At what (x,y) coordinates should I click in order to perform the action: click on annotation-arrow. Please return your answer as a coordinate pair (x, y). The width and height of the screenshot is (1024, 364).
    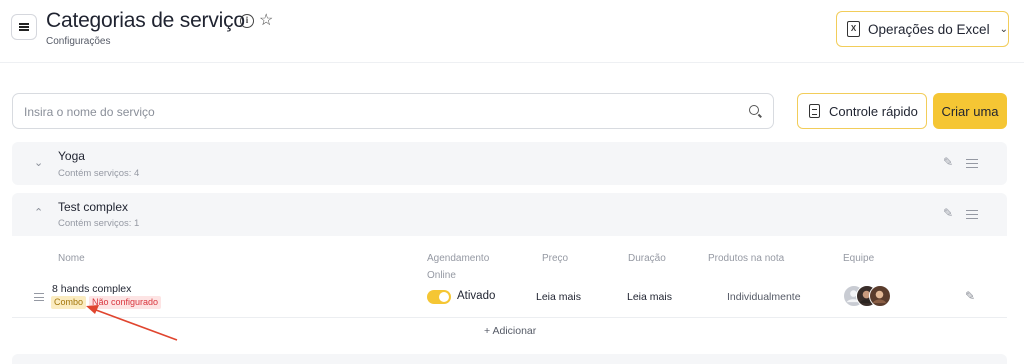
    Looking at the image, I should click on (132, 323).